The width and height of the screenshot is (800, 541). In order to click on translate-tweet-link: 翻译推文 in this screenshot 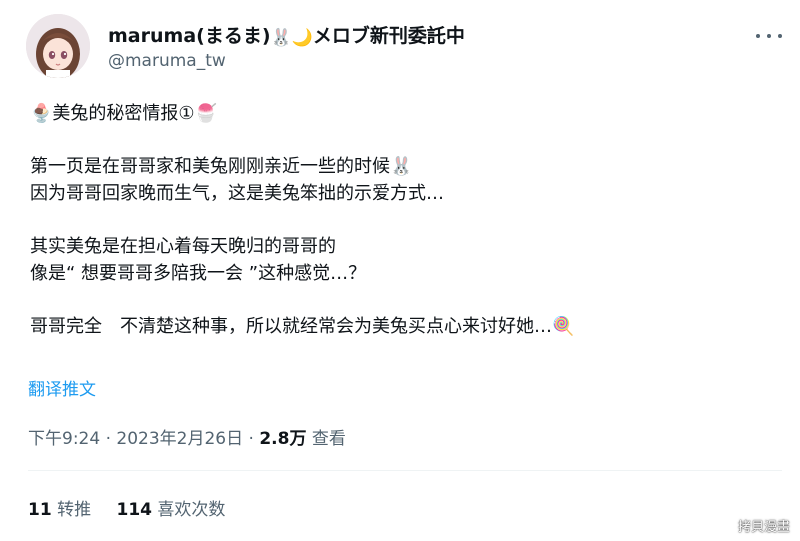, I will do `click(62, 387)`.